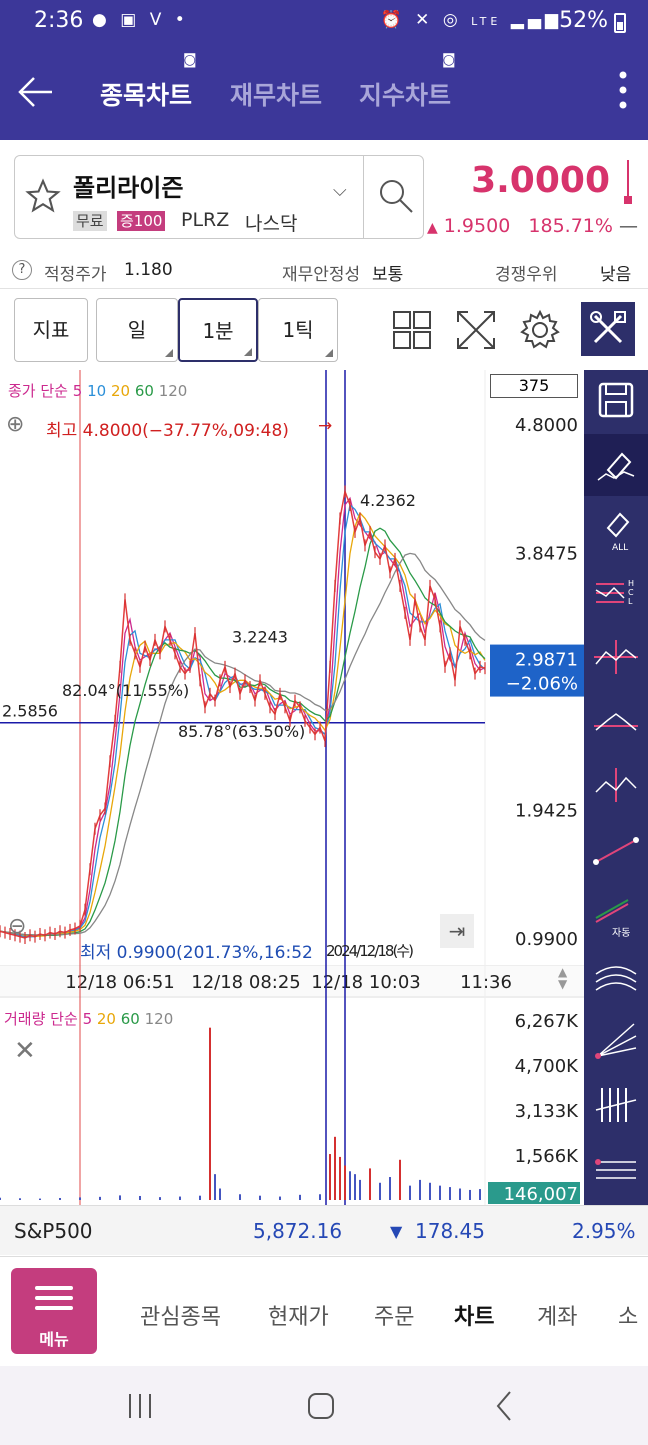 The image size is (648, 1445). Describe the element at coordinates (412, 330) in the screenshot. I see `layout-grid-icon` at that location.